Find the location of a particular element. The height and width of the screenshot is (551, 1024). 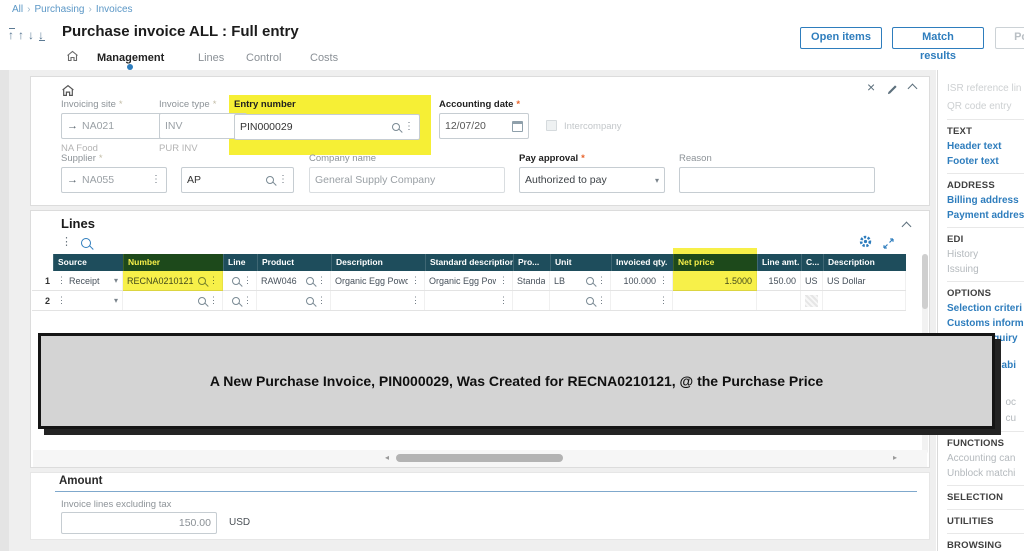

cell-line: ⋮ is located at coordinates (240, 300).